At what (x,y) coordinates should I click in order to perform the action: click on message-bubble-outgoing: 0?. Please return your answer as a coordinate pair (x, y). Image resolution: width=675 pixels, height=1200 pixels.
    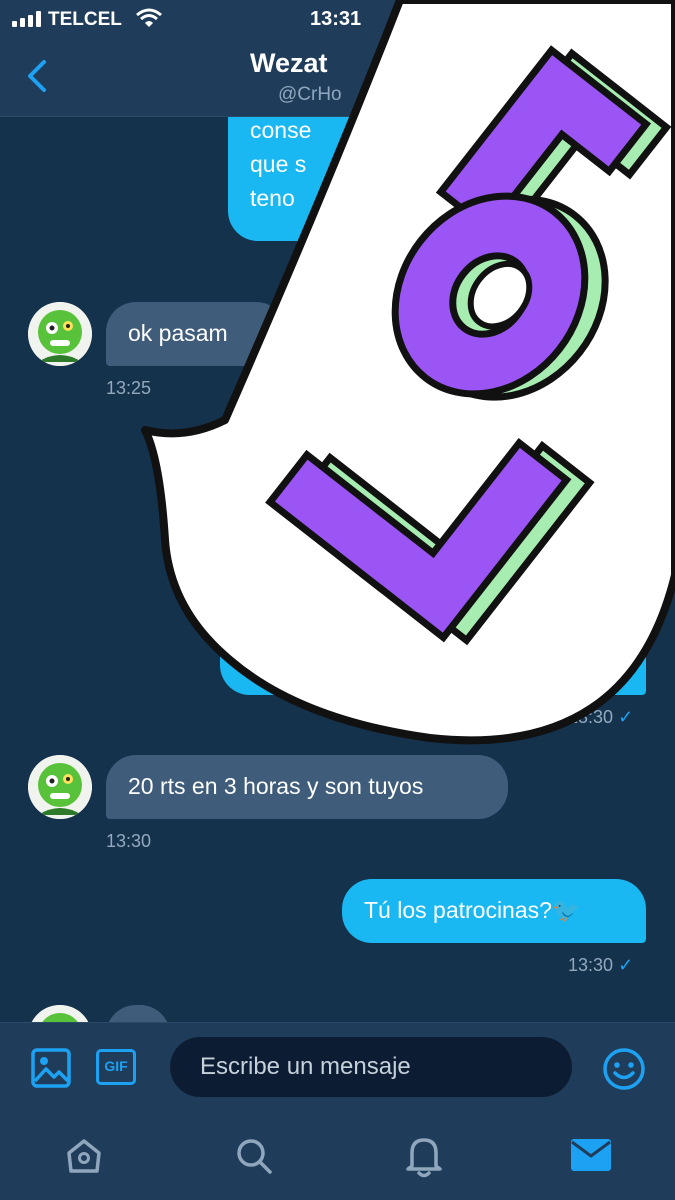
    Looking at the image, I should click on (433, 636).